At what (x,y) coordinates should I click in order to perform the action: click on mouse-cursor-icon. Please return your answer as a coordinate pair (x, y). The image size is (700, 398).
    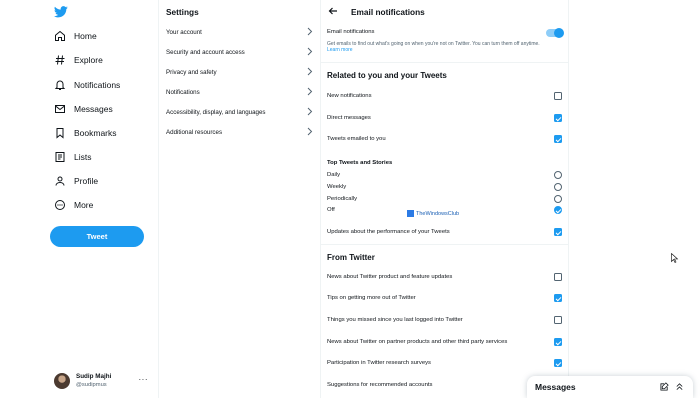
    Looking at the image, I should click on (675, 258).